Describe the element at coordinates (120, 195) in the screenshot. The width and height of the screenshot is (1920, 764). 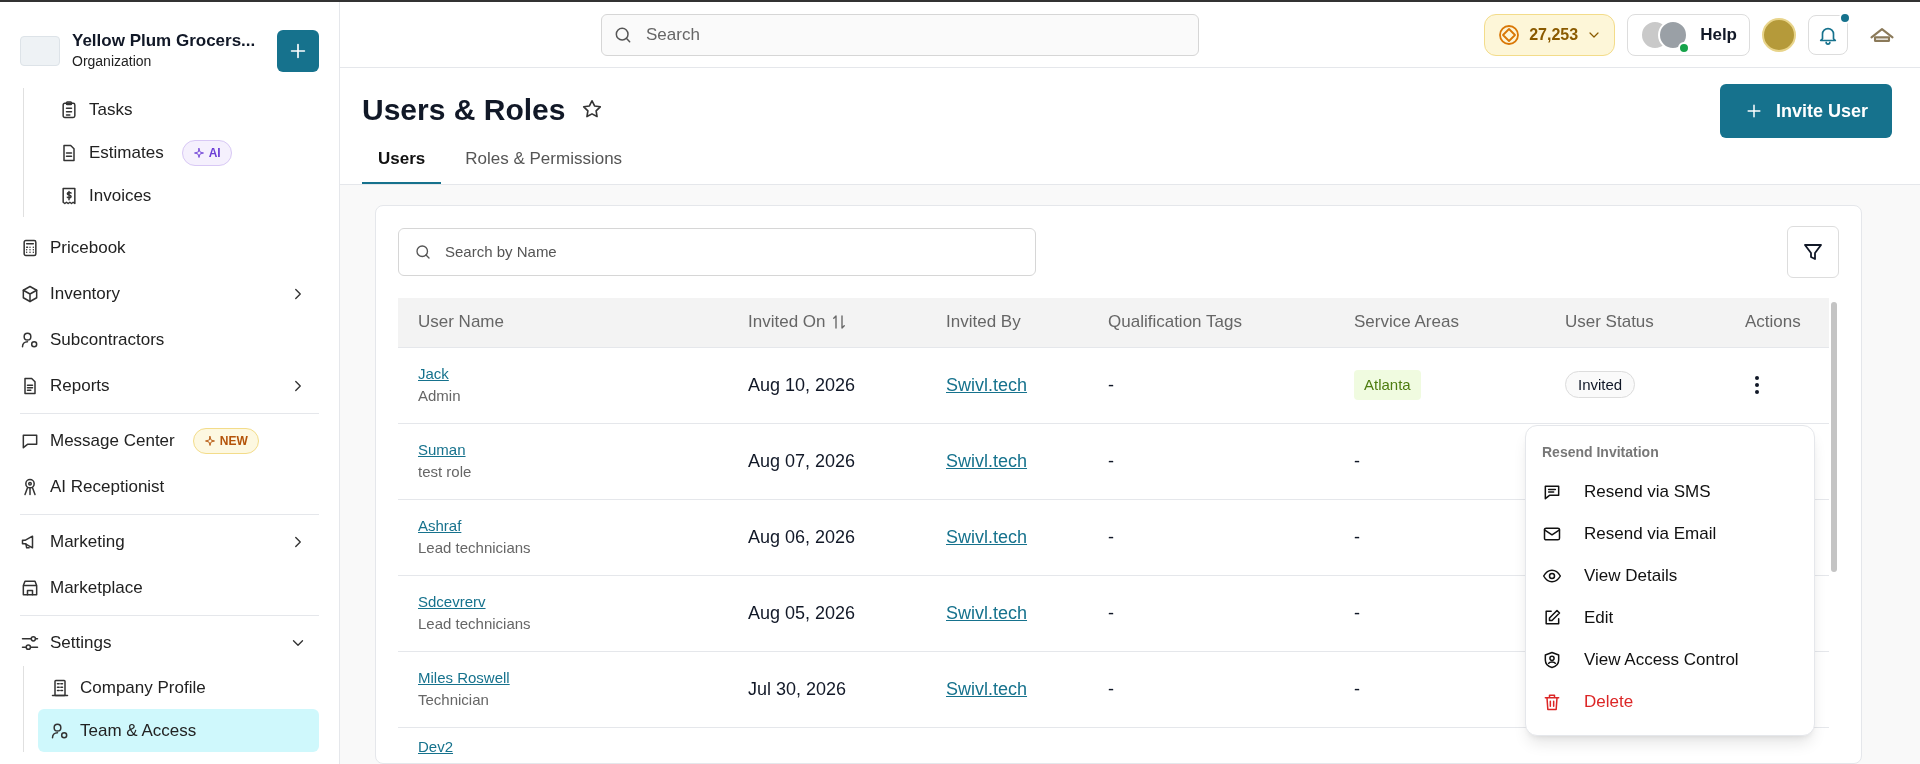
I see `sidebar-item-label: Invoices` at that location.